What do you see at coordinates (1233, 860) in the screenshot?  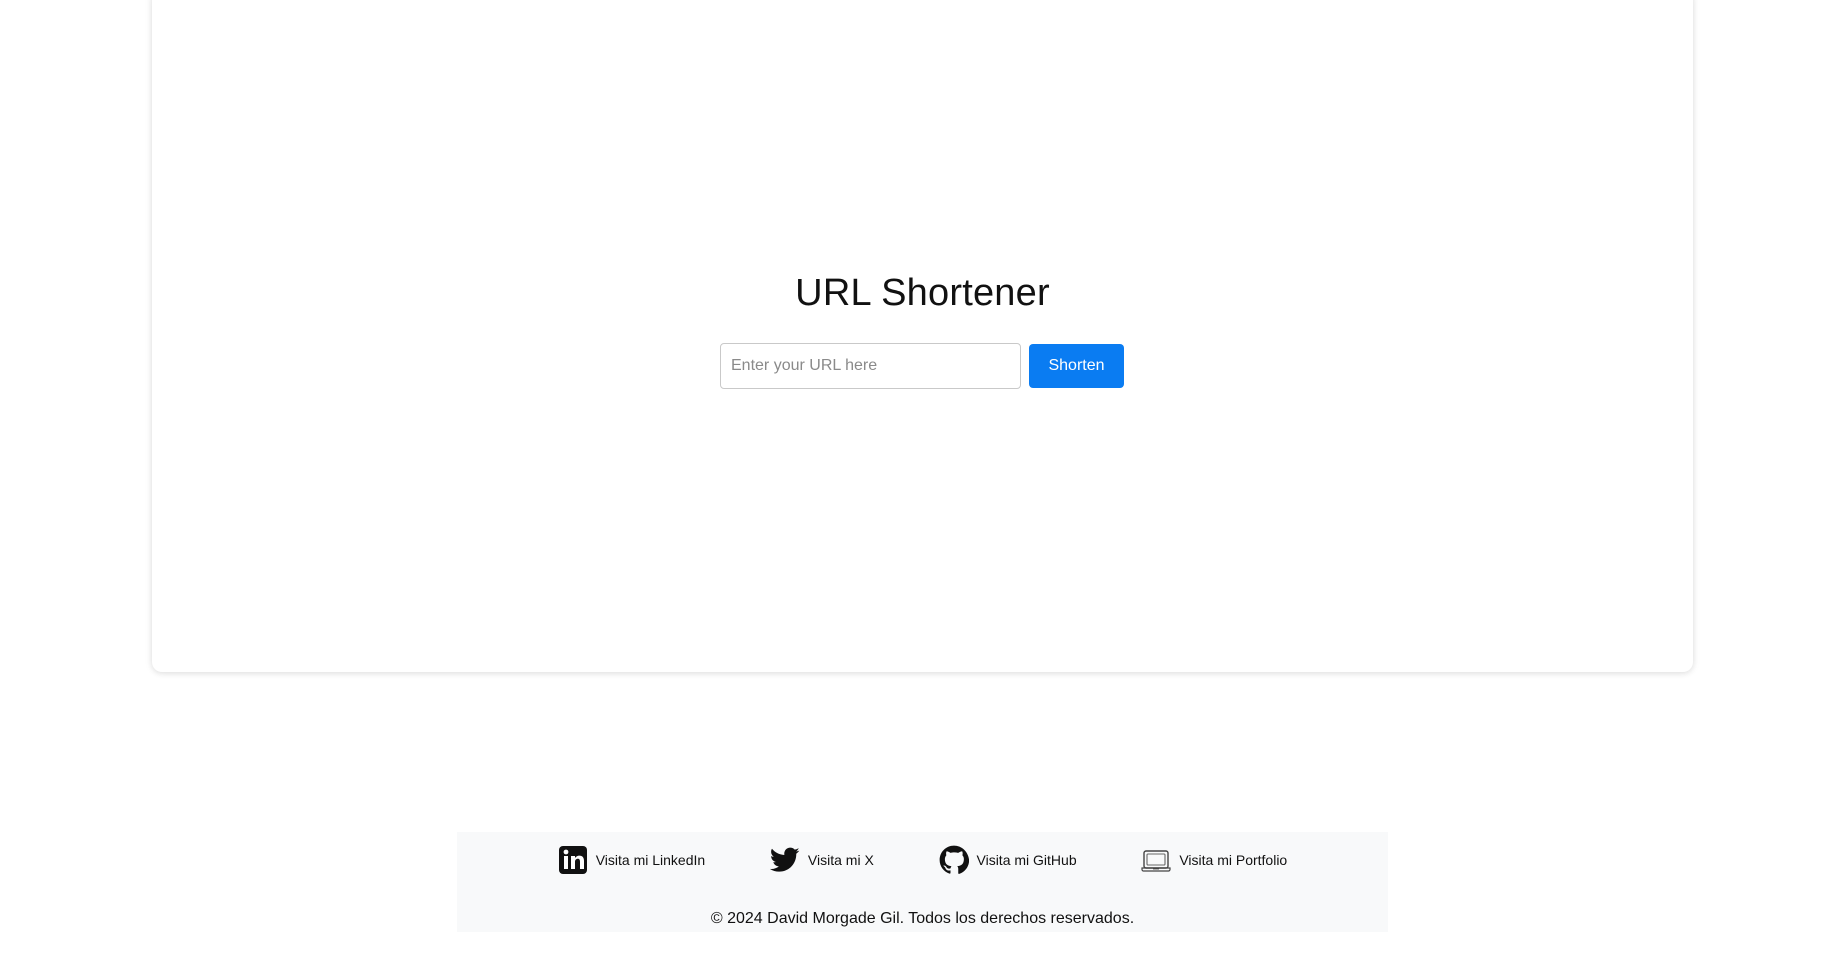 I see `portfolio-link-label: Visita mi Portfolio` at bounding box center [1233, 860].